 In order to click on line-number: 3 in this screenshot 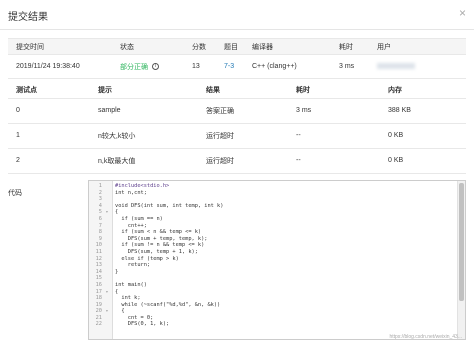, I will do `click(100, 199)`.